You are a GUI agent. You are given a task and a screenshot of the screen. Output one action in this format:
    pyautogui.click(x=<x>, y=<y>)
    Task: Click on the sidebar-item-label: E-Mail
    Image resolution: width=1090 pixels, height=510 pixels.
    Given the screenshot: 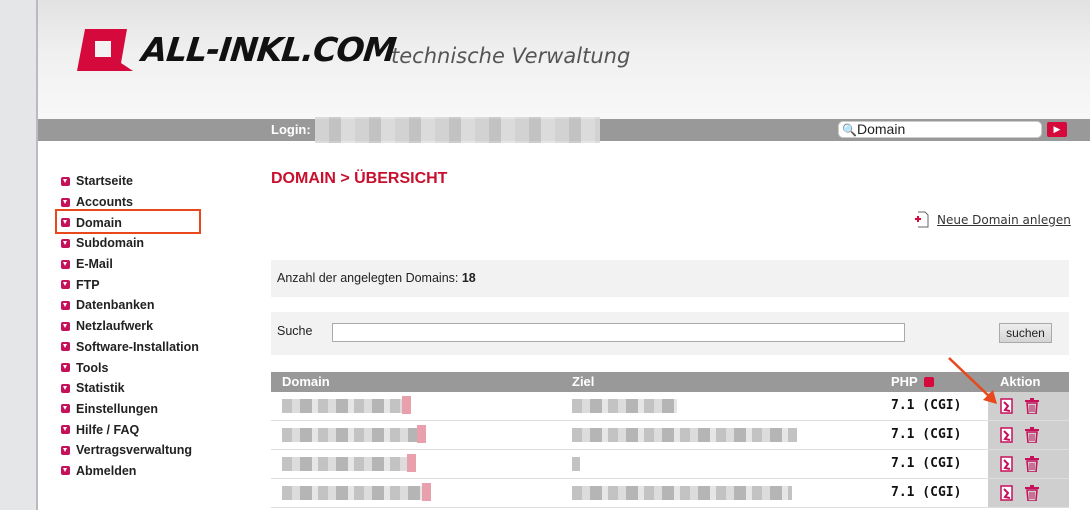 What is the action you would take?
    pyautogui.click(x=94, y=264)
    